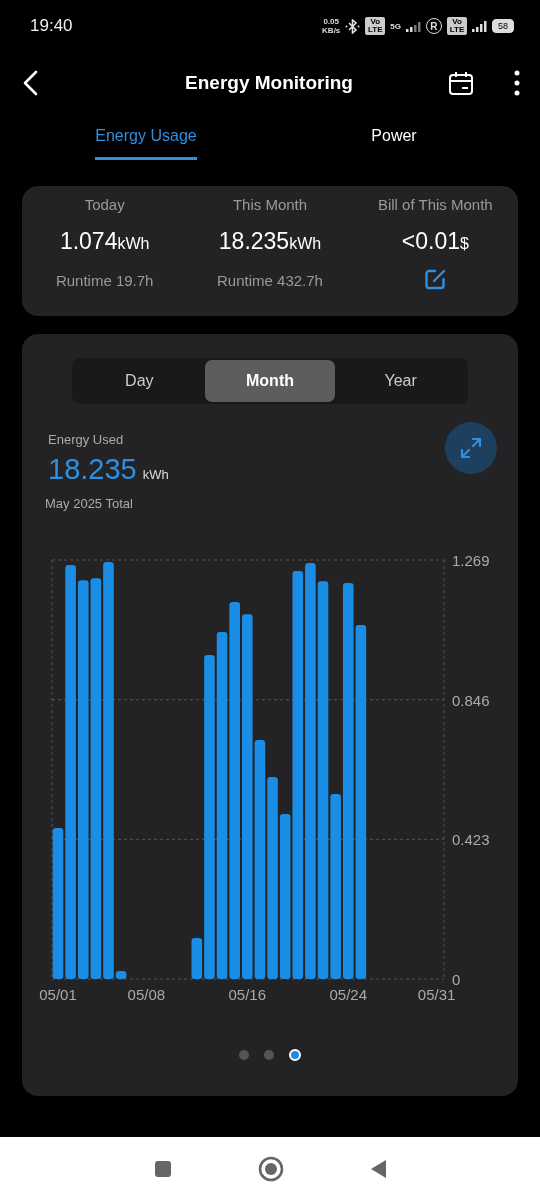  What do you see at coordinates (435, 205) in the screenshot?
I see `stat-label: Bill of This Month` at bounding box center [435, 205].